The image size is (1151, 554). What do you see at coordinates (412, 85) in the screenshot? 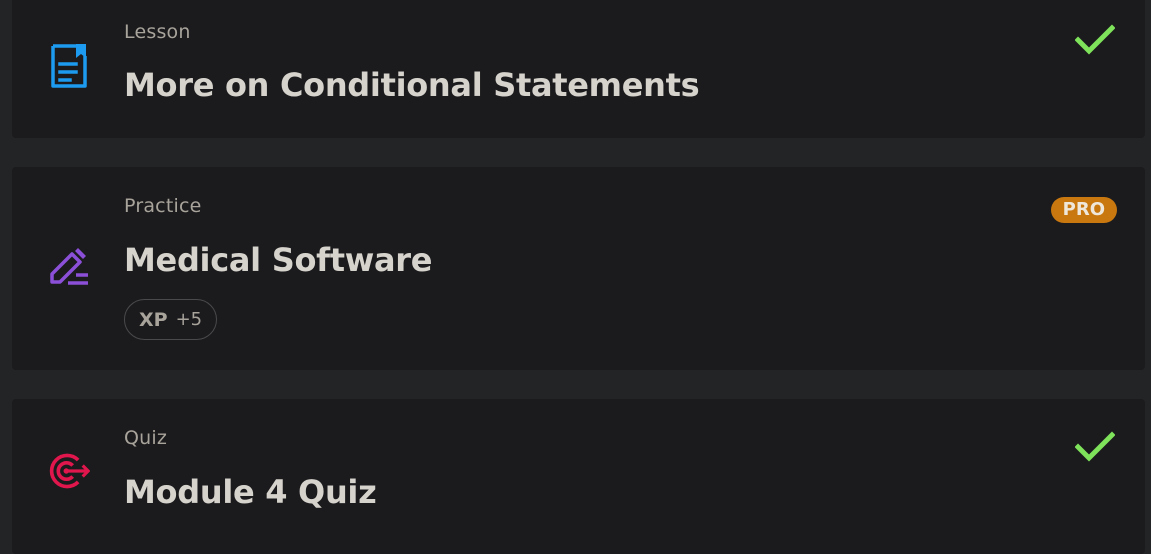
I see `item-title: More on Conditional Statements` at bounding box center [412, 85].